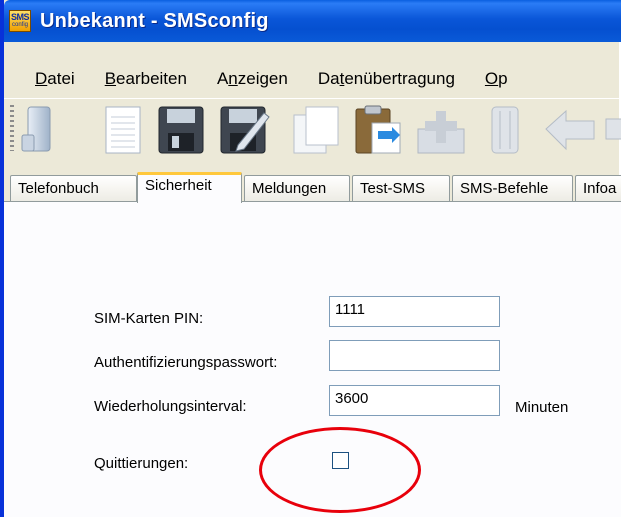 The height and width of the screenshot is (517, 621). Describe the element at coordinates (123, 130) in the screenshot. I see `document-icon` at that location.